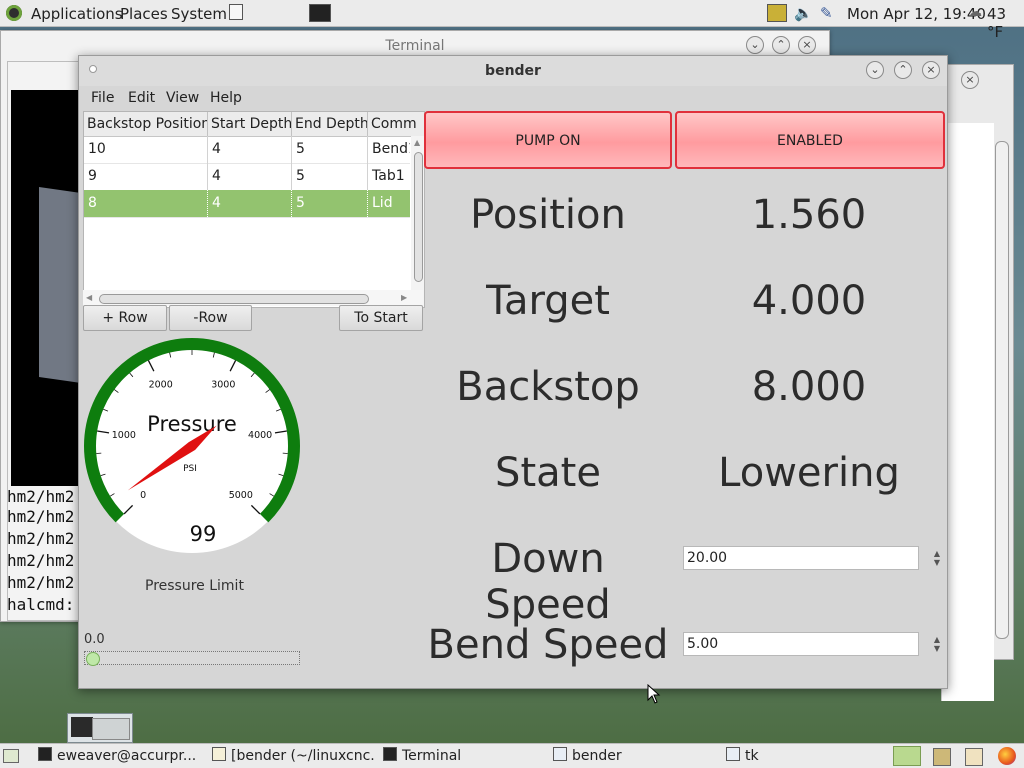 The width and height of the screenshot is (1024, 768). Describe the element at coordinates (102, 98) in the screenshot. I see `menu-file: File` at that location.